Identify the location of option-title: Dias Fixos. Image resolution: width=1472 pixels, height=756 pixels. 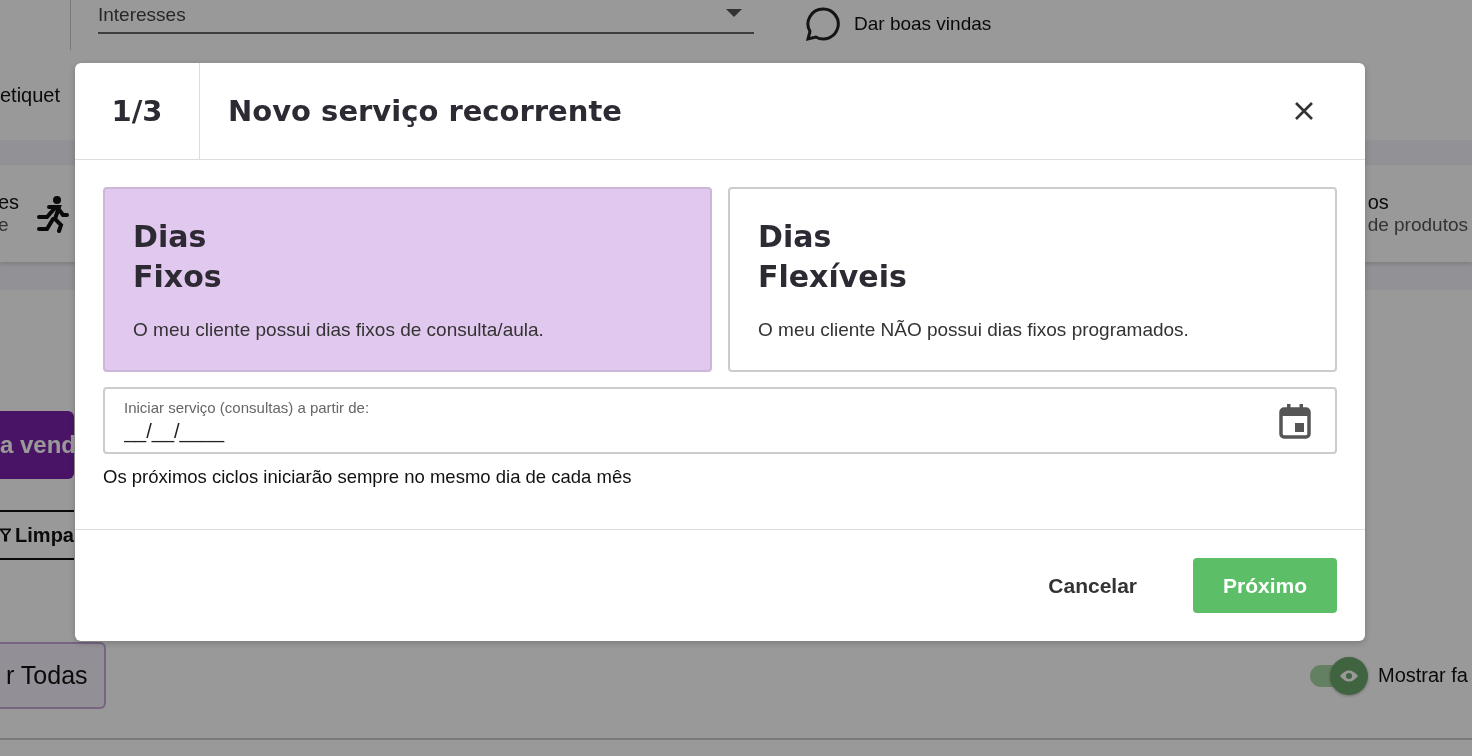
(178, 257).